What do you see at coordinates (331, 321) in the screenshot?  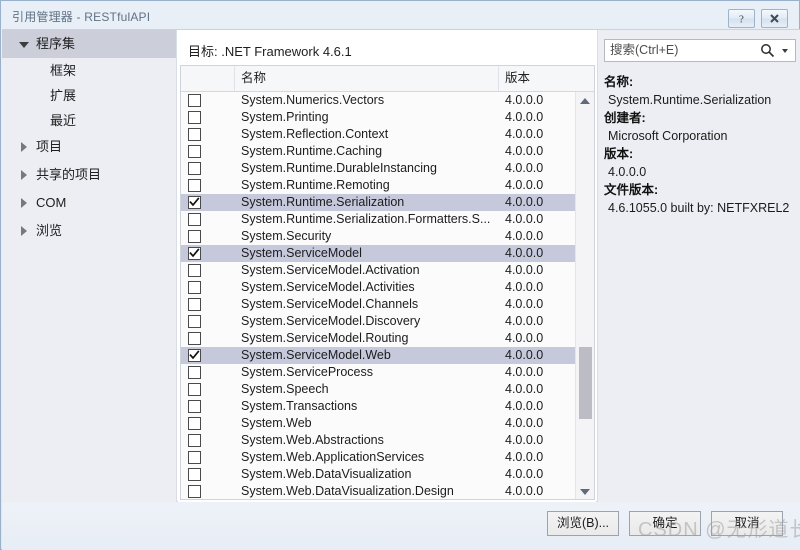 I see `assembly-name: System.ServiceModel.Discovery` at bounding box center [331, 321].